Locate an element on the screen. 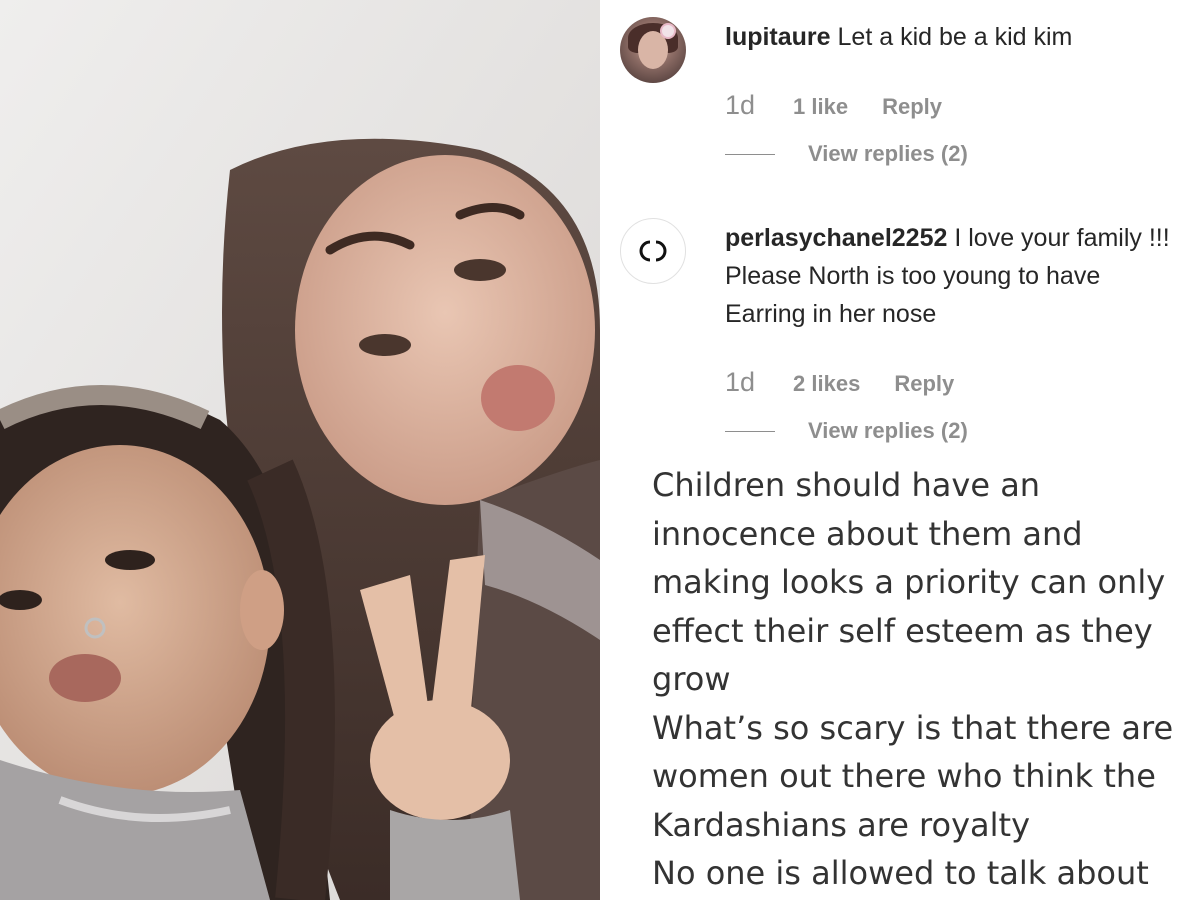 The height and width of the screenshot is (900, 1200). comment-2-reply-button: Reply is located at coordinates (924, 384).